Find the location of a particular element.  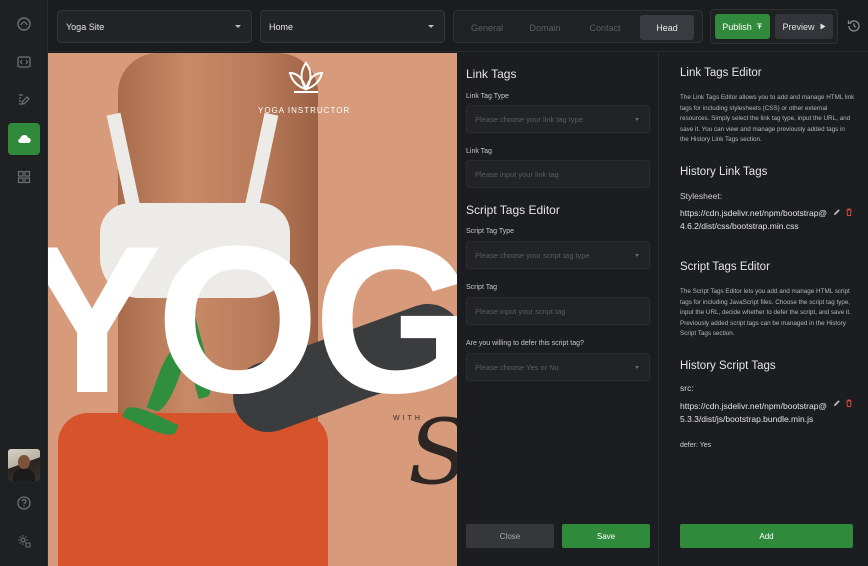

publish-button: Publish is located at coordinates (742, 26).